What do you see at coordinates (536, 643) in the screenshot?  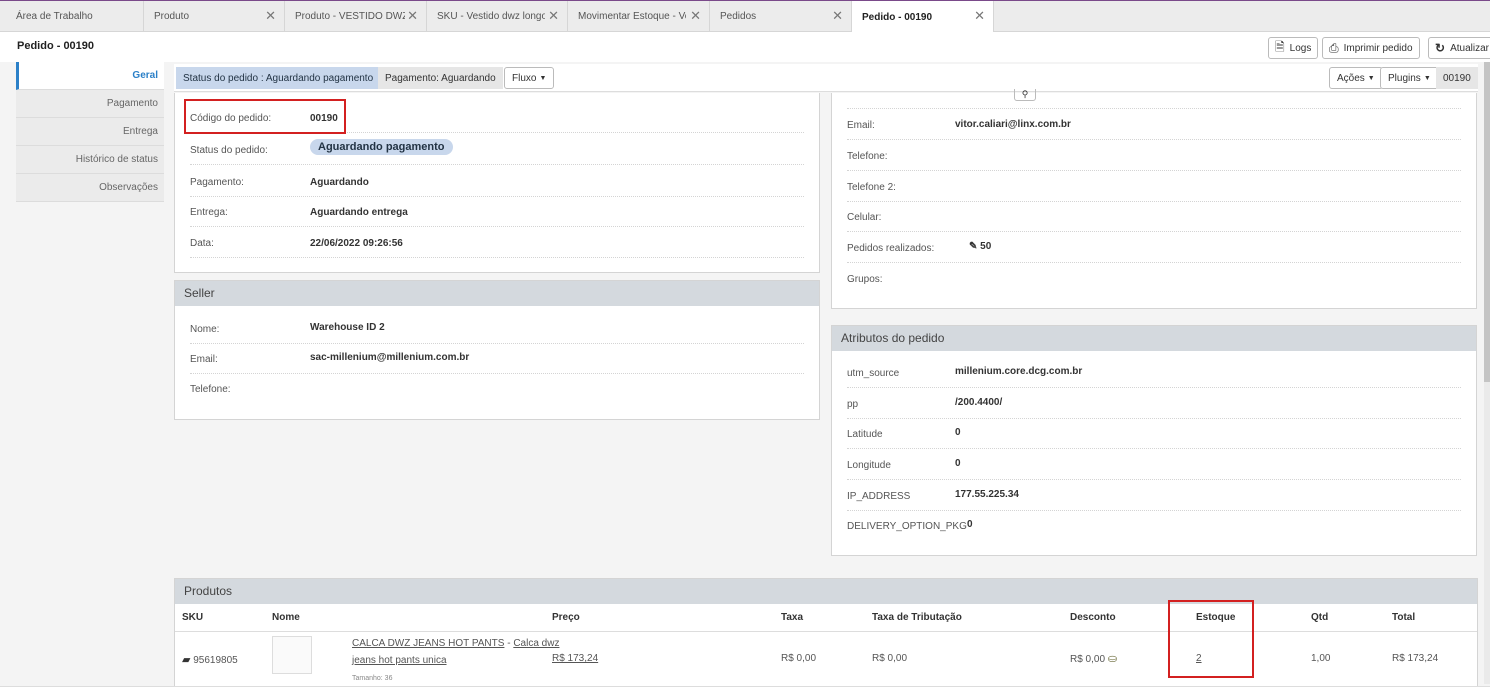 I see `product-variant-link: Calca dwz` at bounding box center [536, 643].